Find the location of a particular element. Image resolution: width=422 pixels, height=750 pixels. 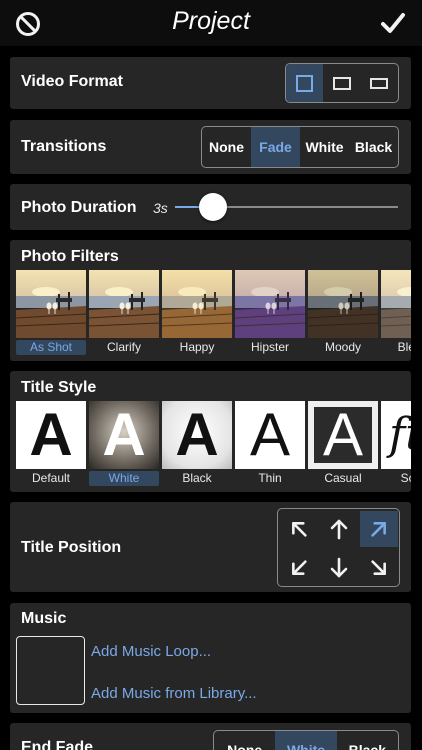

filter-thumbnail: Happy is located at coordinates (197, 314).